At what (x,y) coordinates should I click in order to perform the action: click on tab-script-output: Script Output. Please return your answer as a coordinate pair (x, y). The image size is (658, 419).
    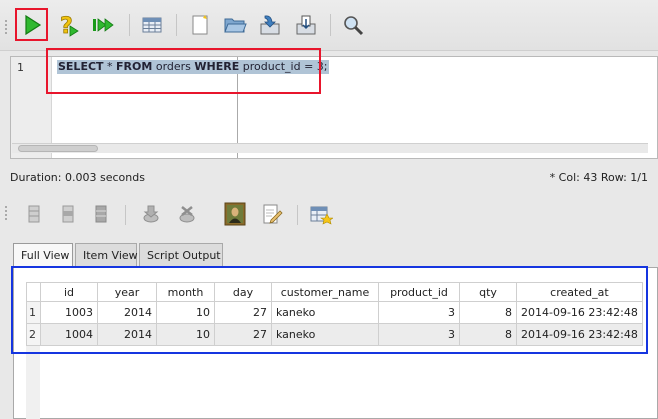
    Looking at the image, I should click on (181, 255).